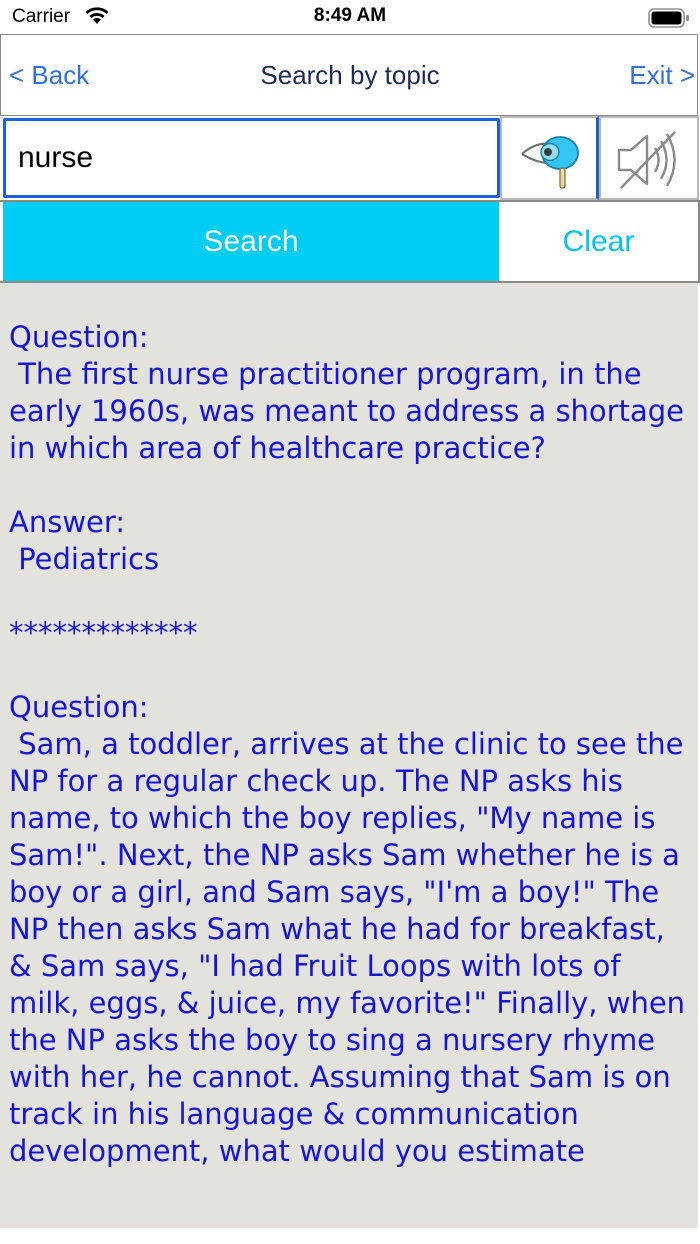  What do you see at coordinates (662, 75) in the screenshot?
I see `exit-button: Exit >` at bounding box center [662, 75].